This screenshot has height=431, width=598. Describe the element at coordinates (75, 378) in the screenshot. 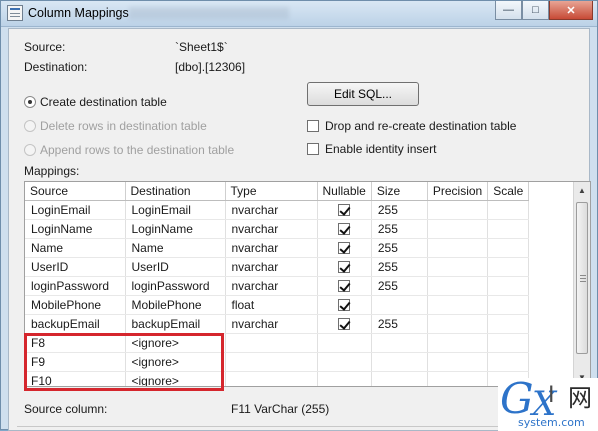

I see `source-cell: F10` at that location.